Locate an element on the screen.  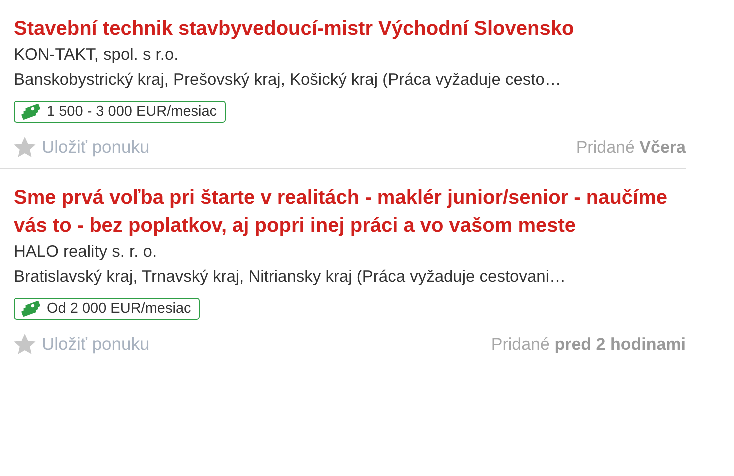
job-title-link: Sme prvá voľba pri štarte v realitách - maklér junior/senior - naučíme vás to - bez poplatkov, aj popri inej práci a vo vašom meste is located at coordinates (350, 212).